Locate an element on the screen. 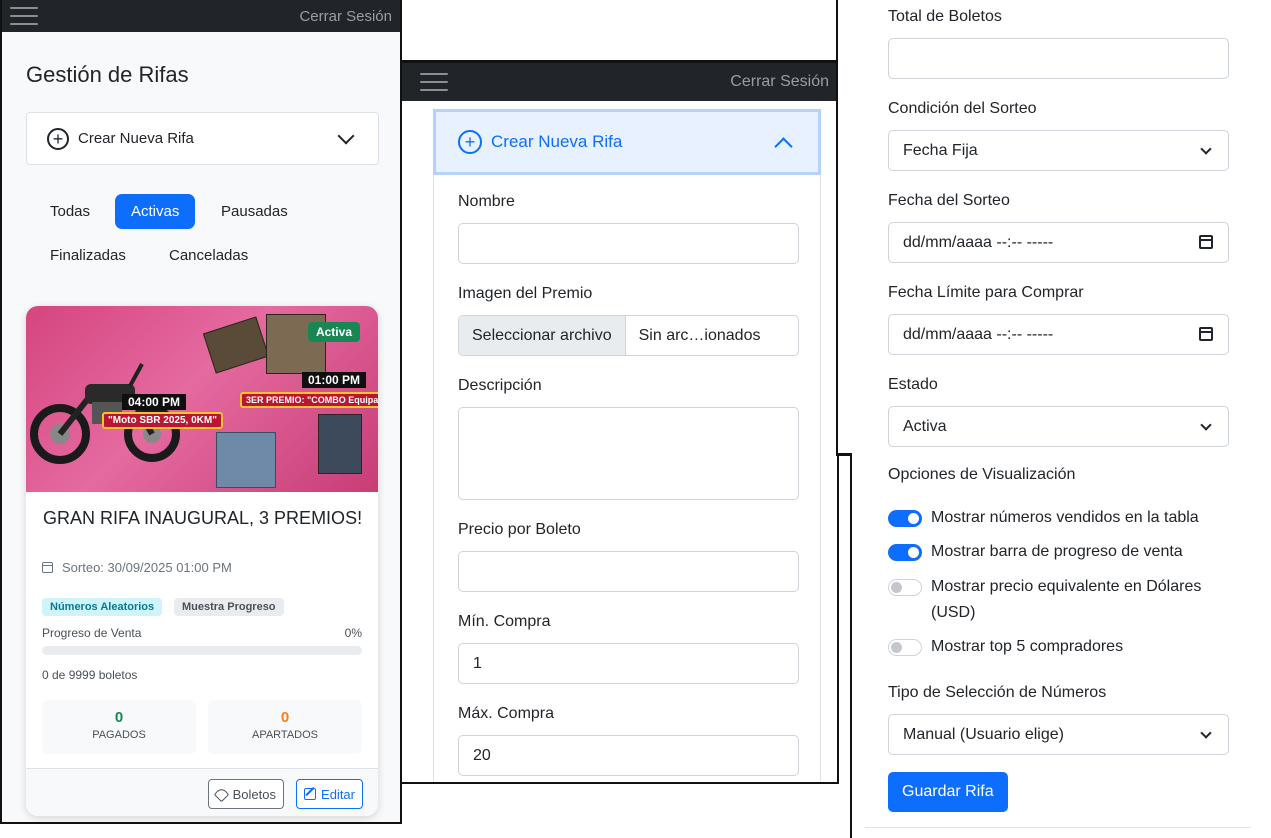 The image size is (1271, 838). card-footer: Boletos Editar is located at coordinates (202, 792).